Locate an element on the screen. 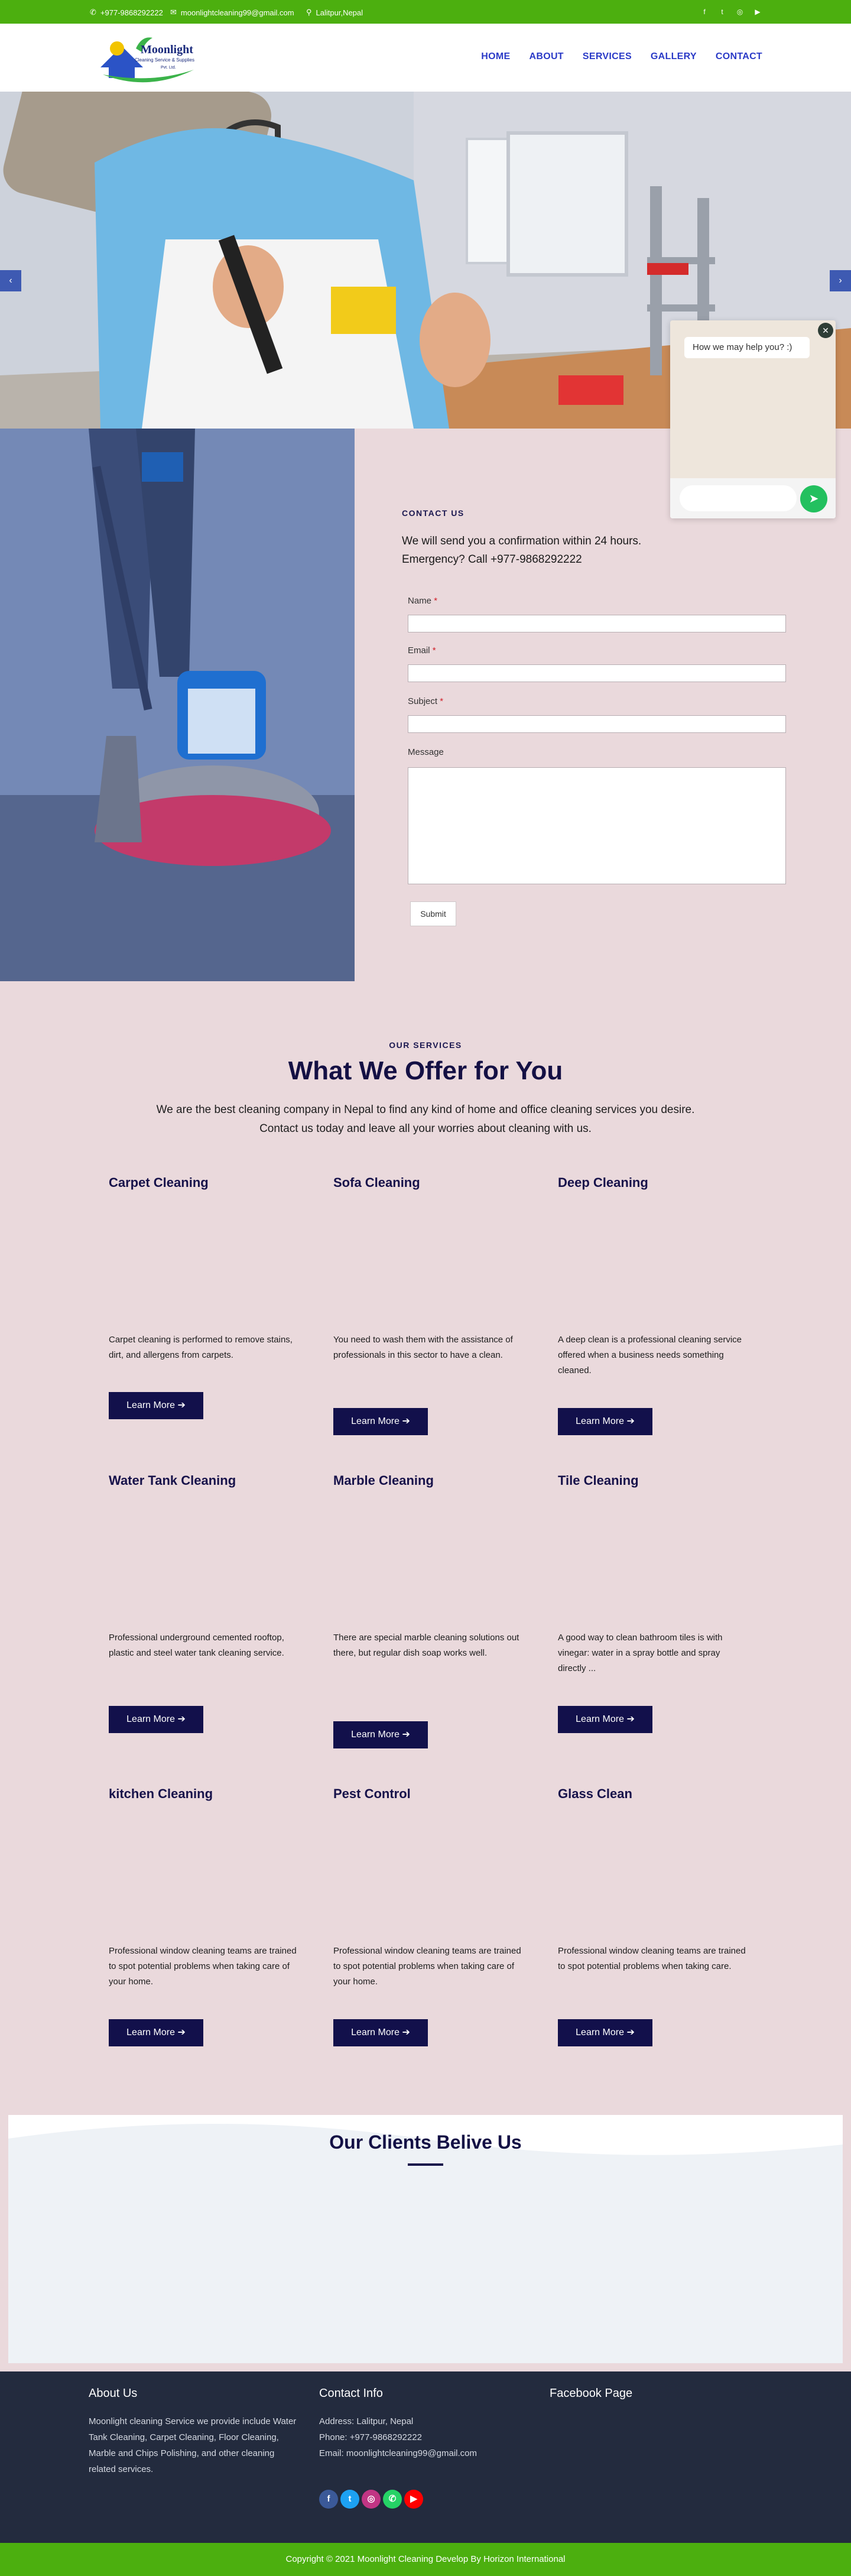 The image size is (851, 2576). send-icon: ➤ is located at coordinates (813, 498).